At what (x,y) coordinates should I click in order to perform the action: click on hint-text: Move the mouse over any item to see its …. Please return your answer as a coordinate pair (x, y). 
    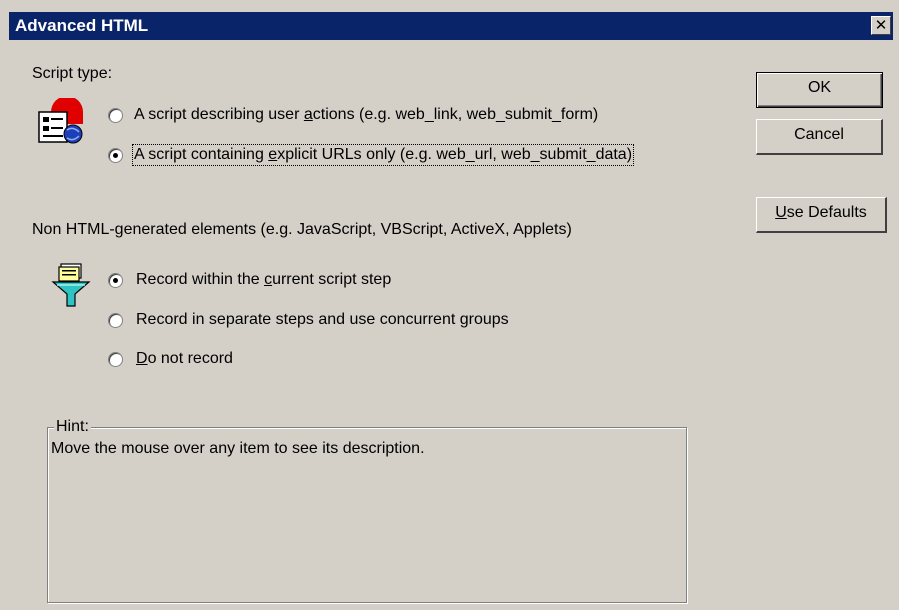
    Looking at the image, I should click on (238, 448).